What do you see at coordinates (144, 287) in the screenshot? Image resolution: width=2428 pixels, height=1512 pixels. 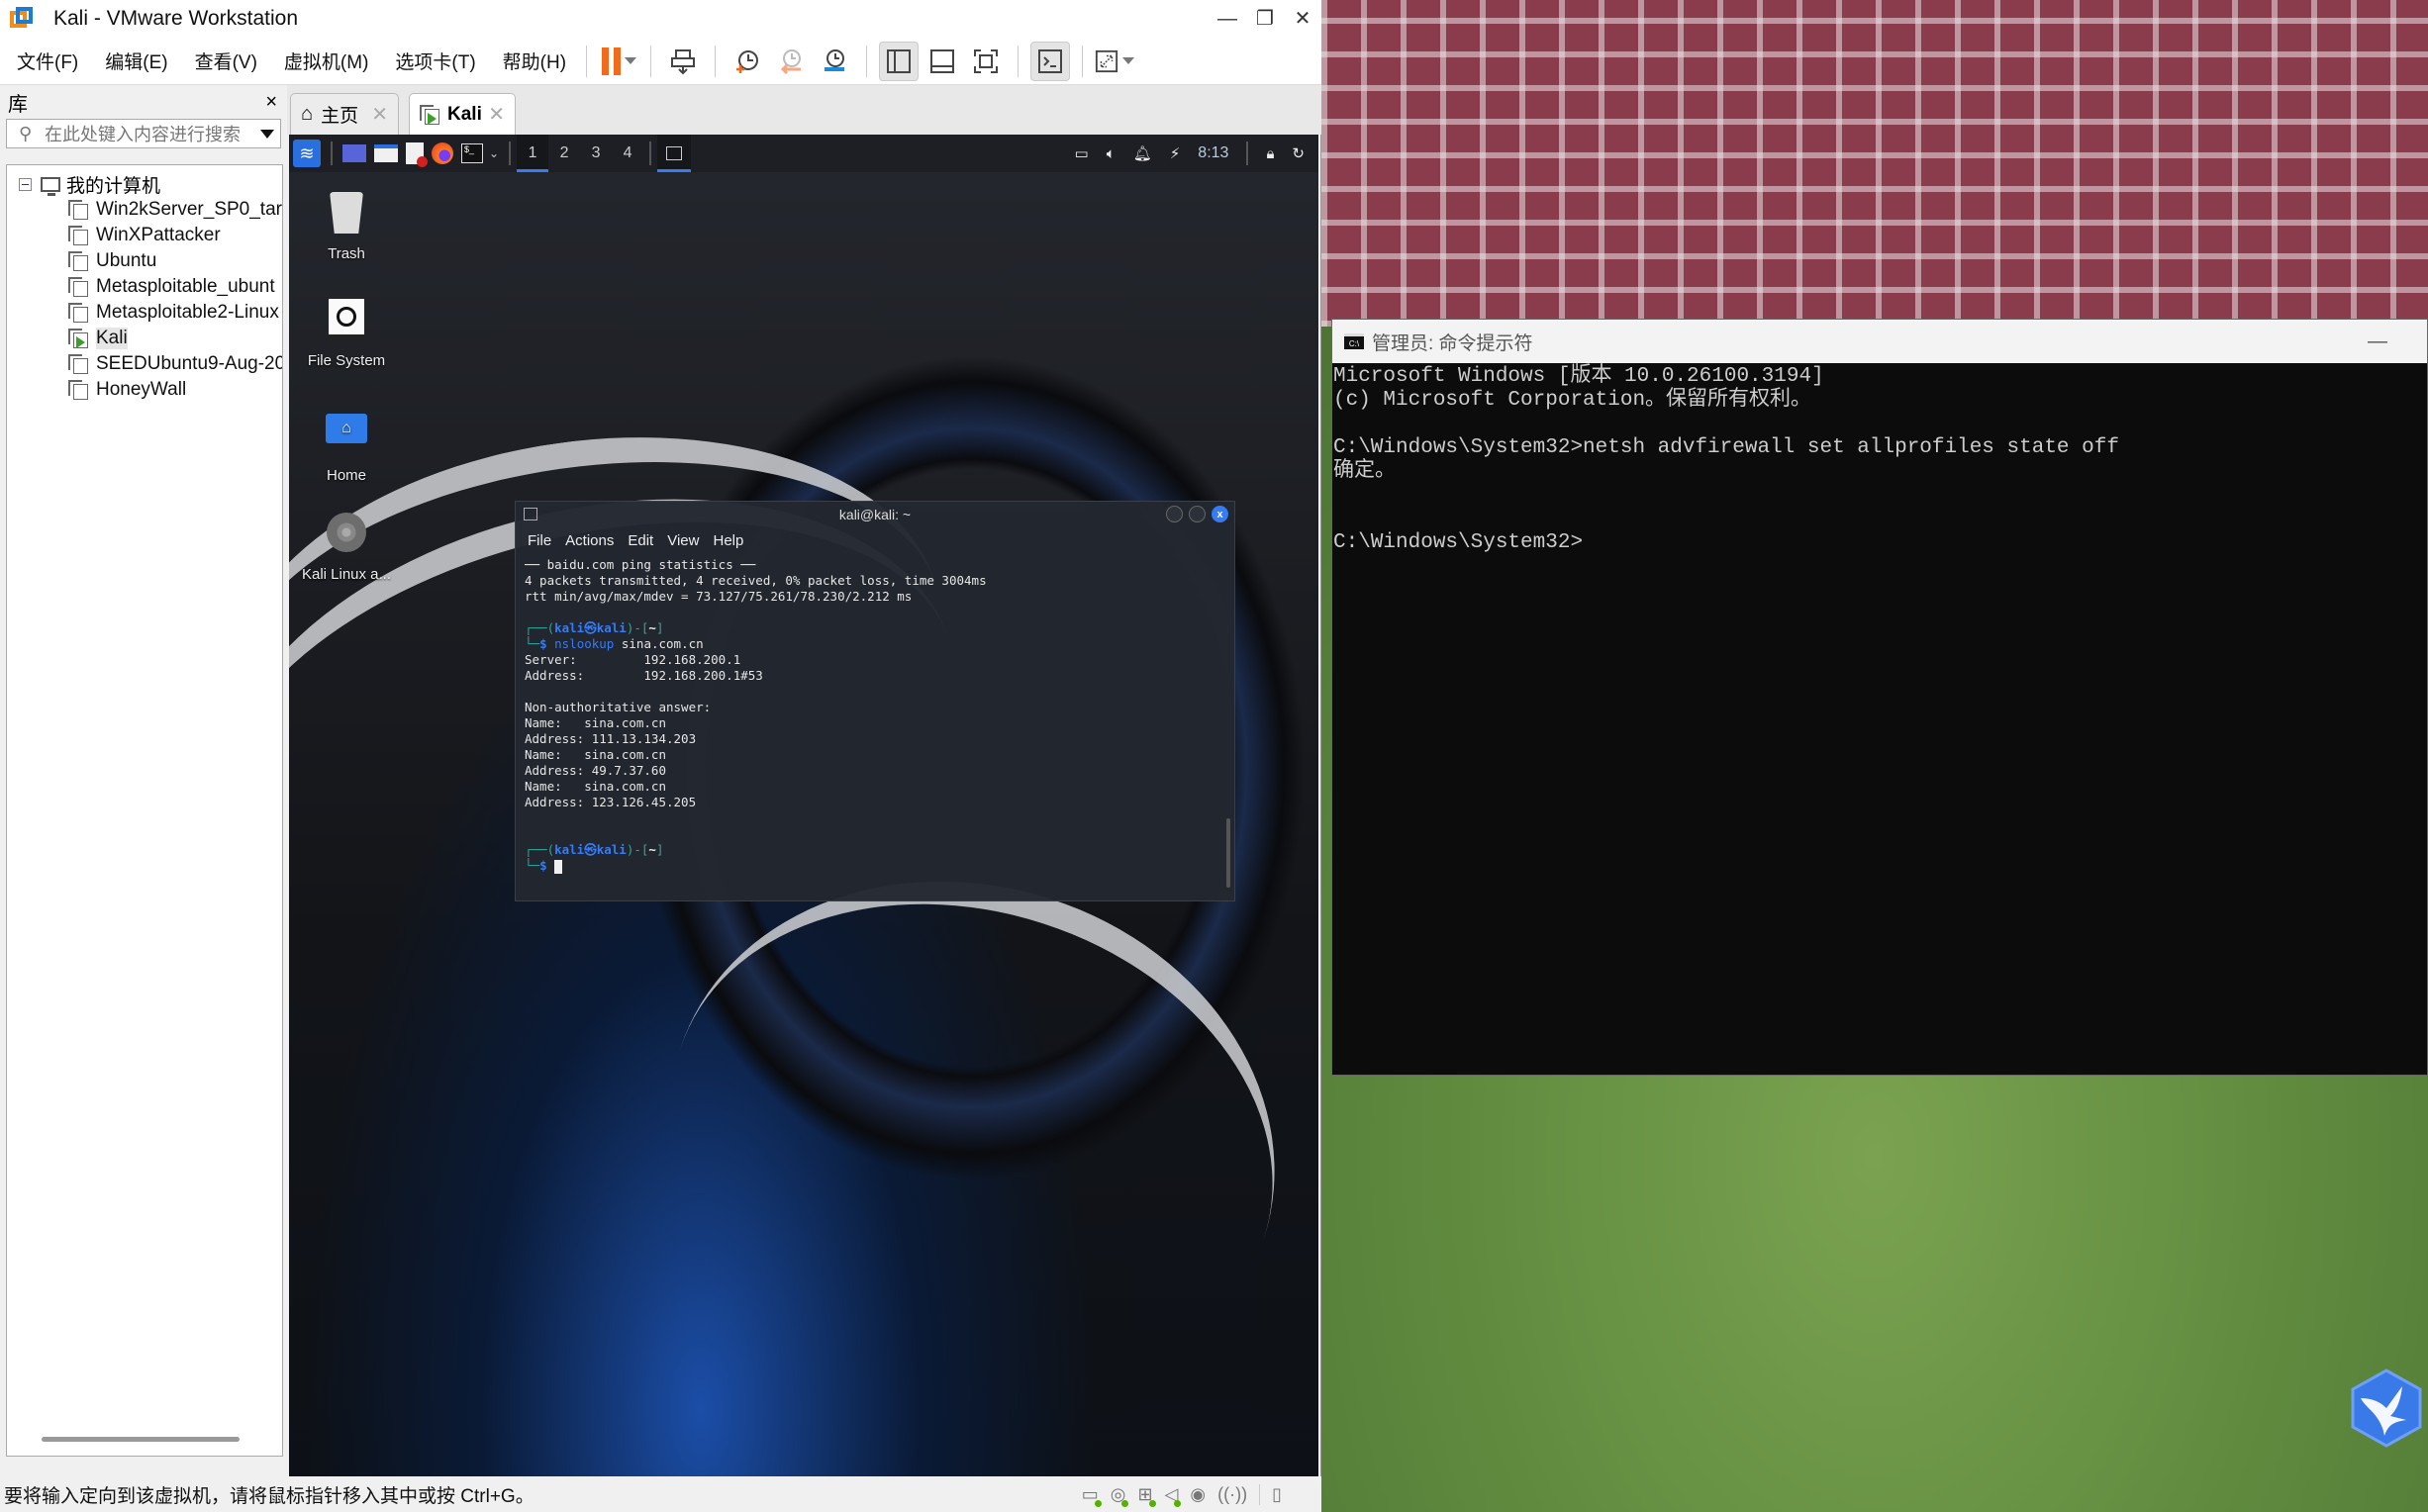 I see `vm-item-metasploitable-ubuntu: Metasploitable_ubunt` at bounding box center [144, 287].